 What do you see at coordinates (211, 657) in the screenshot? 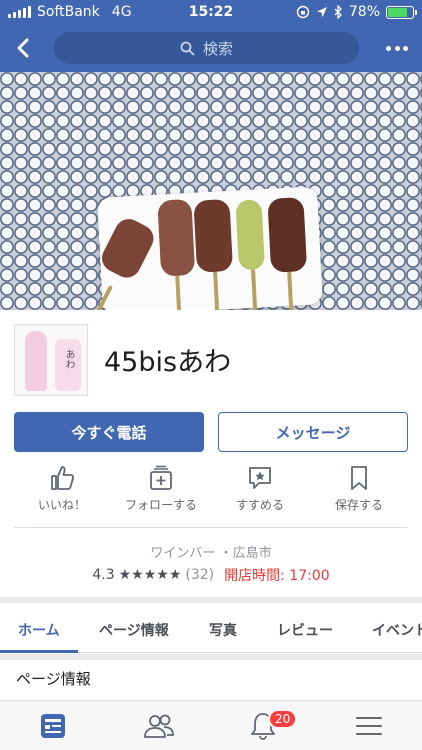
I see `section-gap` at bounding box center [211, 657].